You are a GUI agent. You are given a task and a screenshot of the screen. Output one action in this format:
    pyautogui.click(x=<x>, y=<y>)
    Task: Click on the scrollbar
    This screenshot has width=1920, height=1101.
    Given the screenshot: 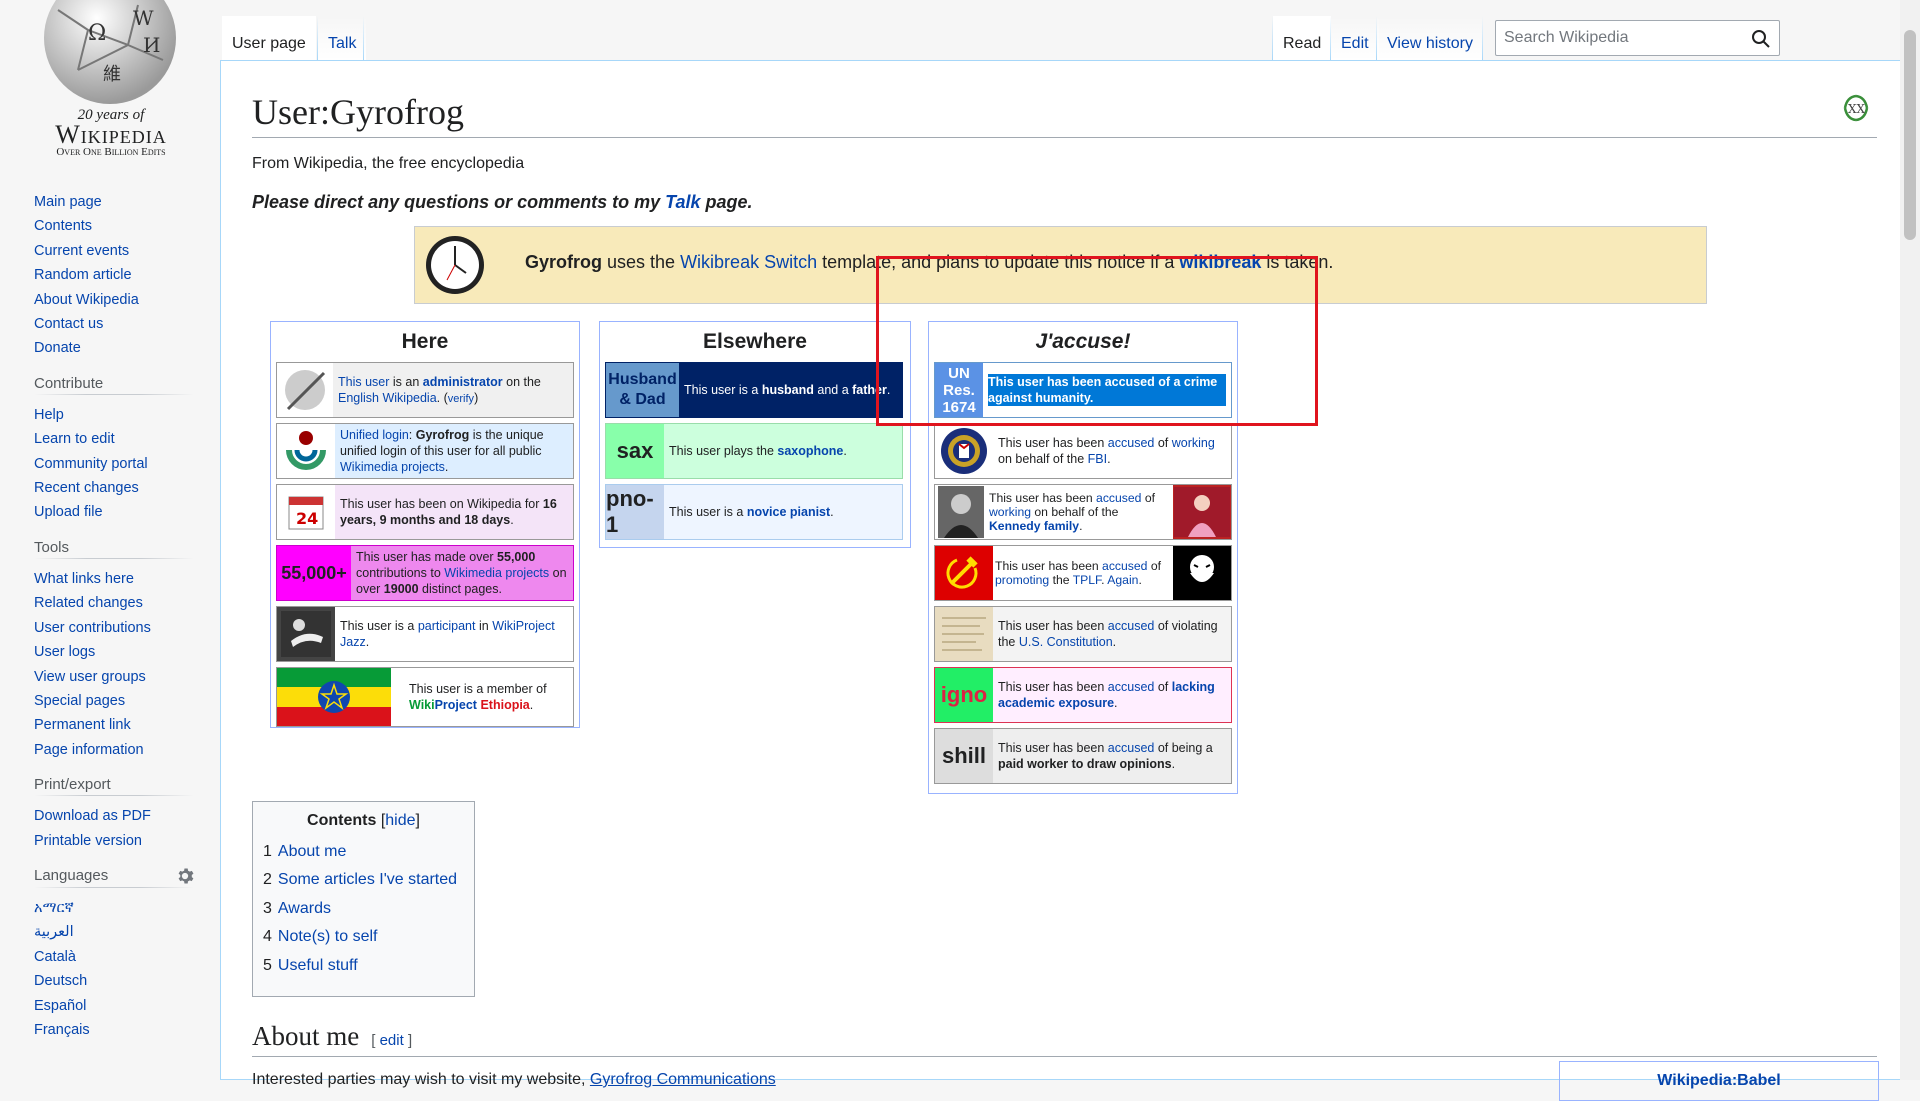 What is the action you would take?
    pyautogui.click(x=1910, y=540)
    